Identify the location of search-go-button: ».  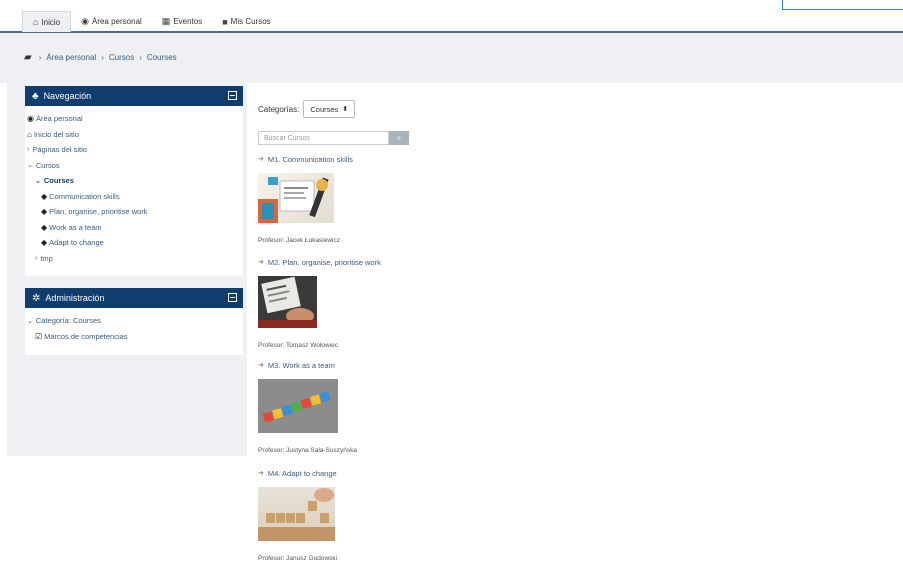
(399, 138).